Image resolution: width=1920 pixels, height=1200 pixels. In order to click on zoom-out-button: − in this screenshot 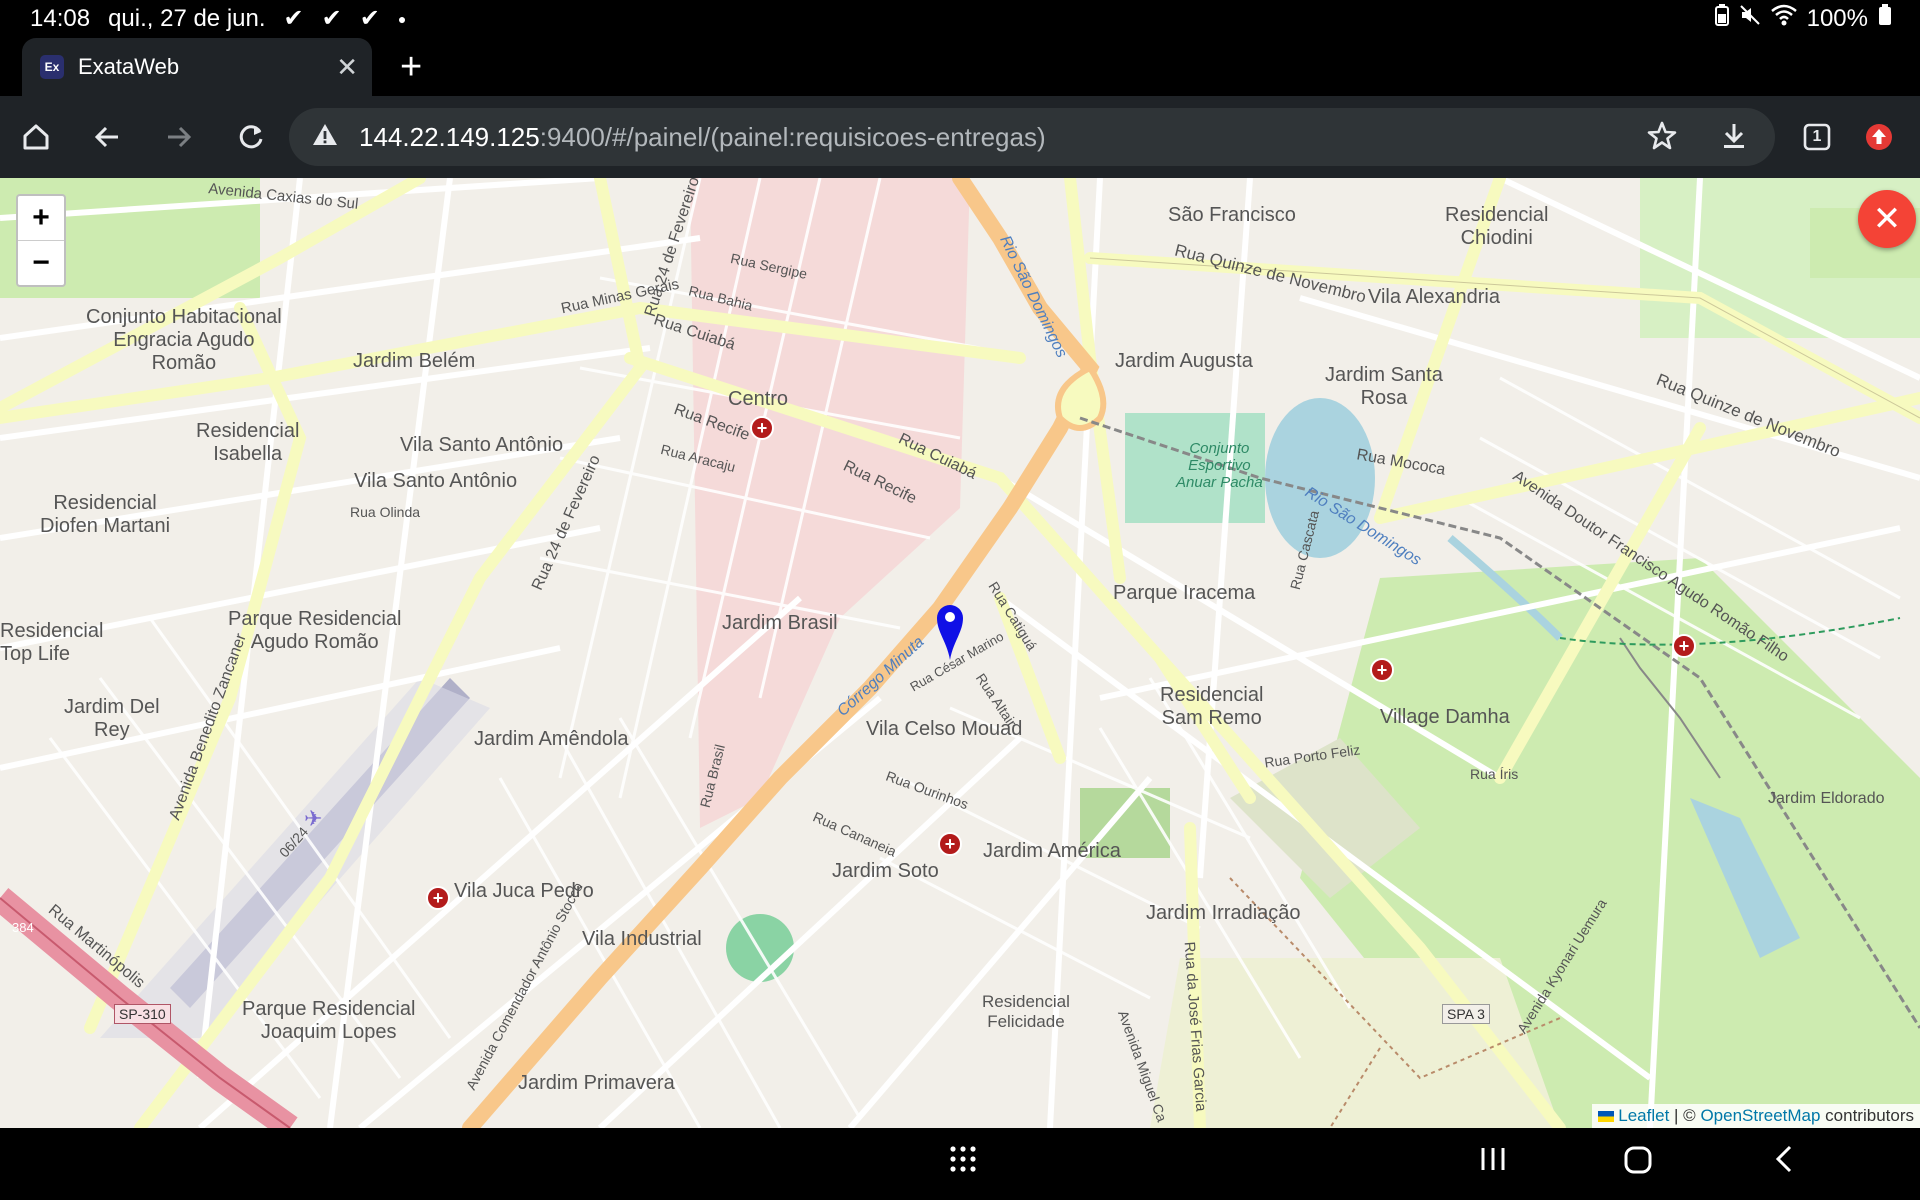, I will do `click(41, 263)`.